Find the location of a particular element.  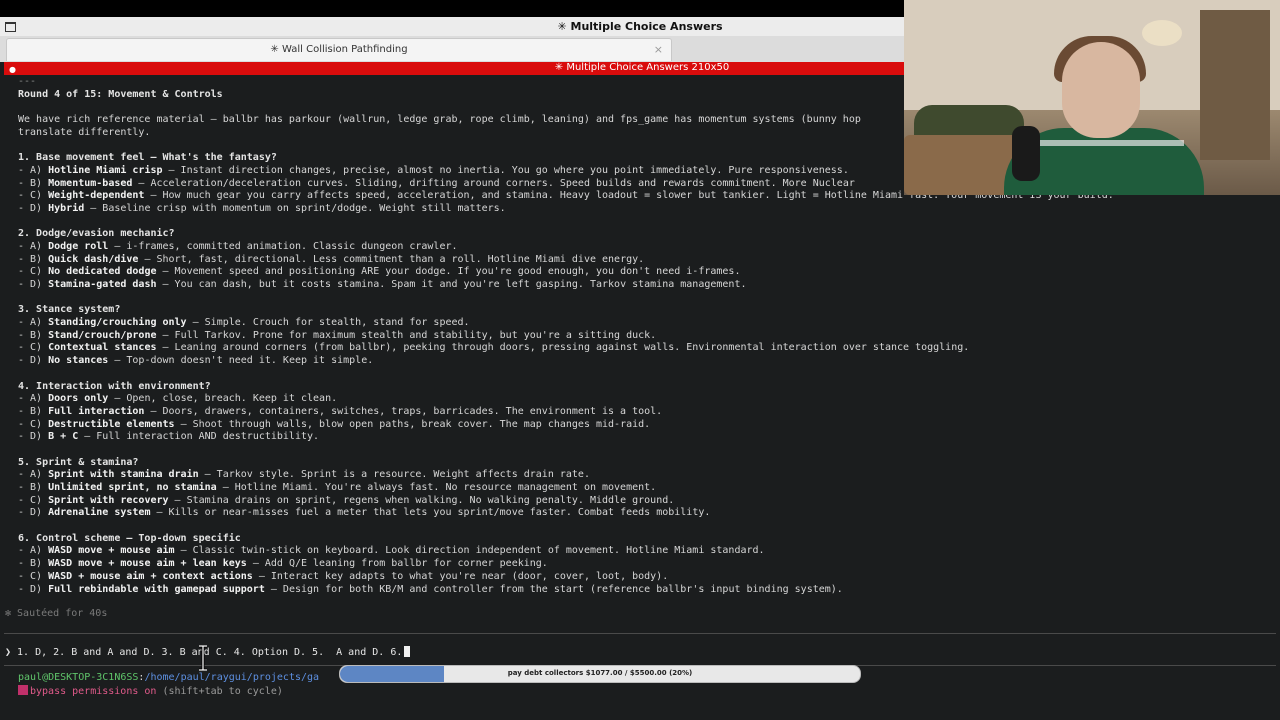

terminal-line: 4. Interaction with environment? is located at coordinates (649, 387).